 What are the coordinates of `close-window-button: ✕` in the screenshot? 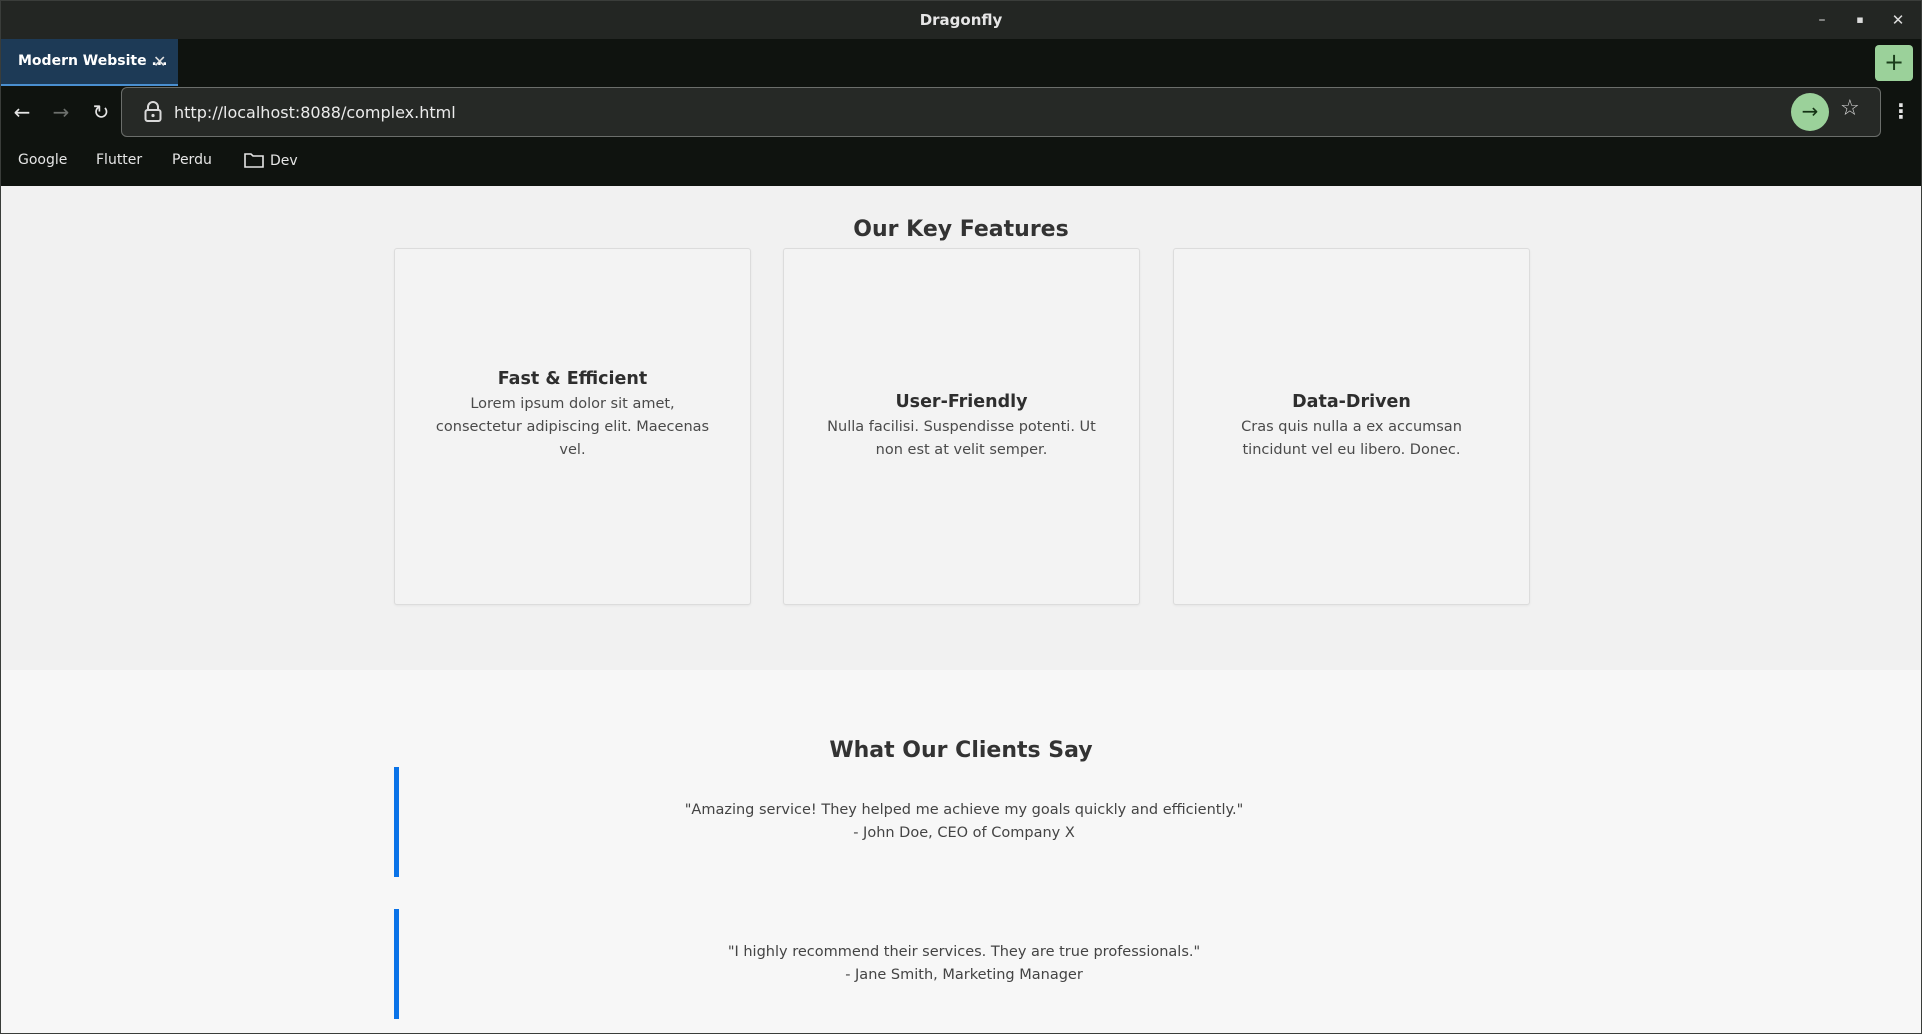 It's located at (1898, 20).